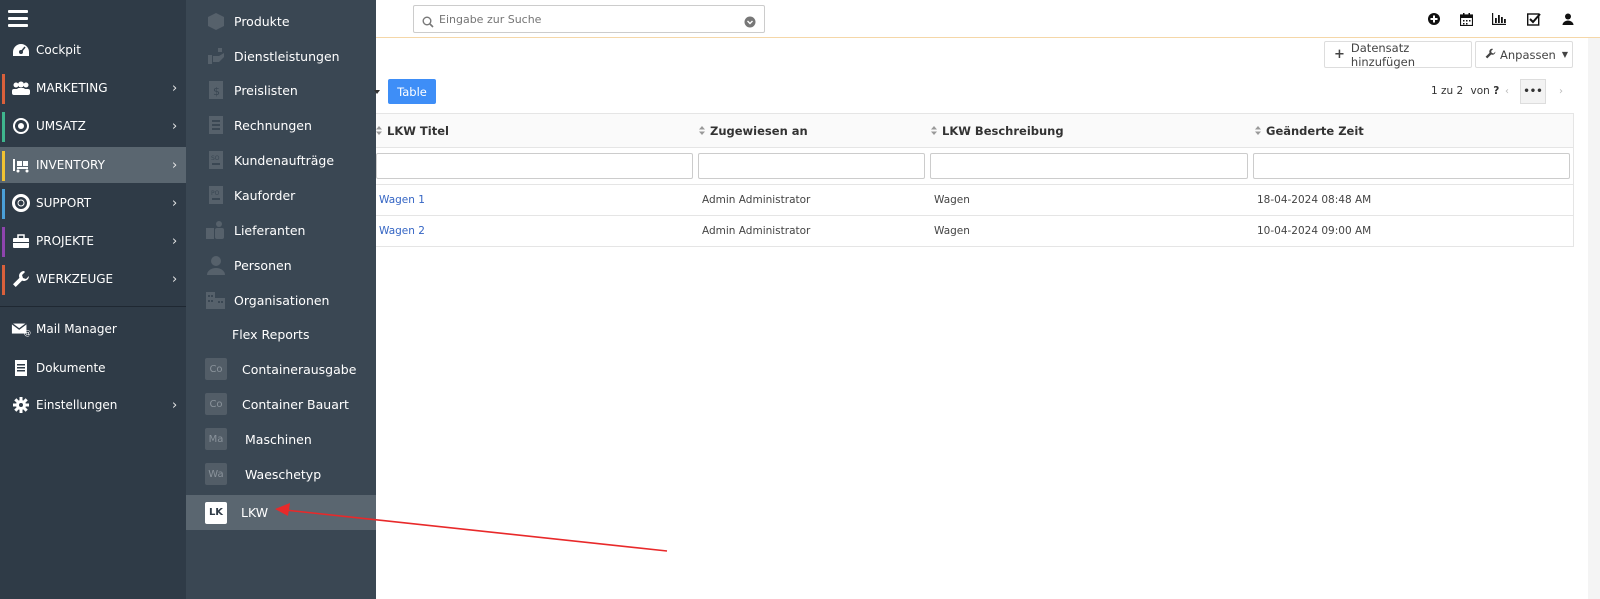 The height and width of the screenshot is (599, 1600). Describe the element at coordinates (216, 21) in the screenshot. I see `box-icon` at that location.